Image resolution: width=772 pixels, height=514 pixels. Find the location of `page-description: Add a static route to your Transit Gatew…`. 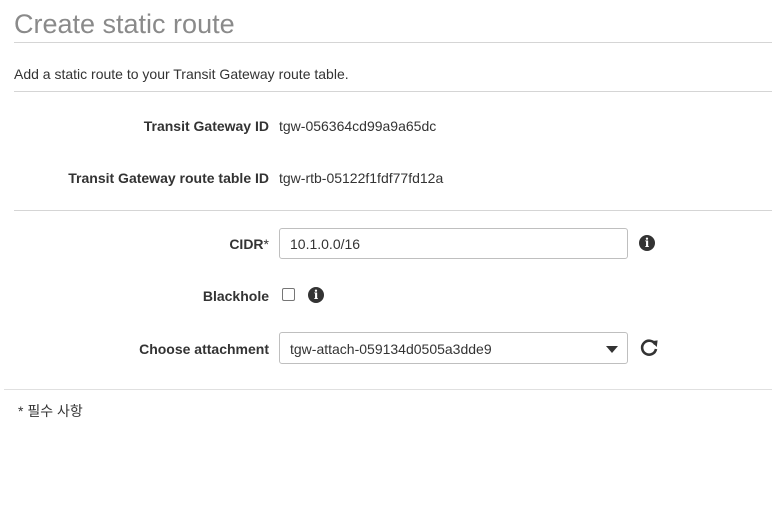

page-description: Add a static route to your Transit Gatew… is located at coordinates (181, 74).